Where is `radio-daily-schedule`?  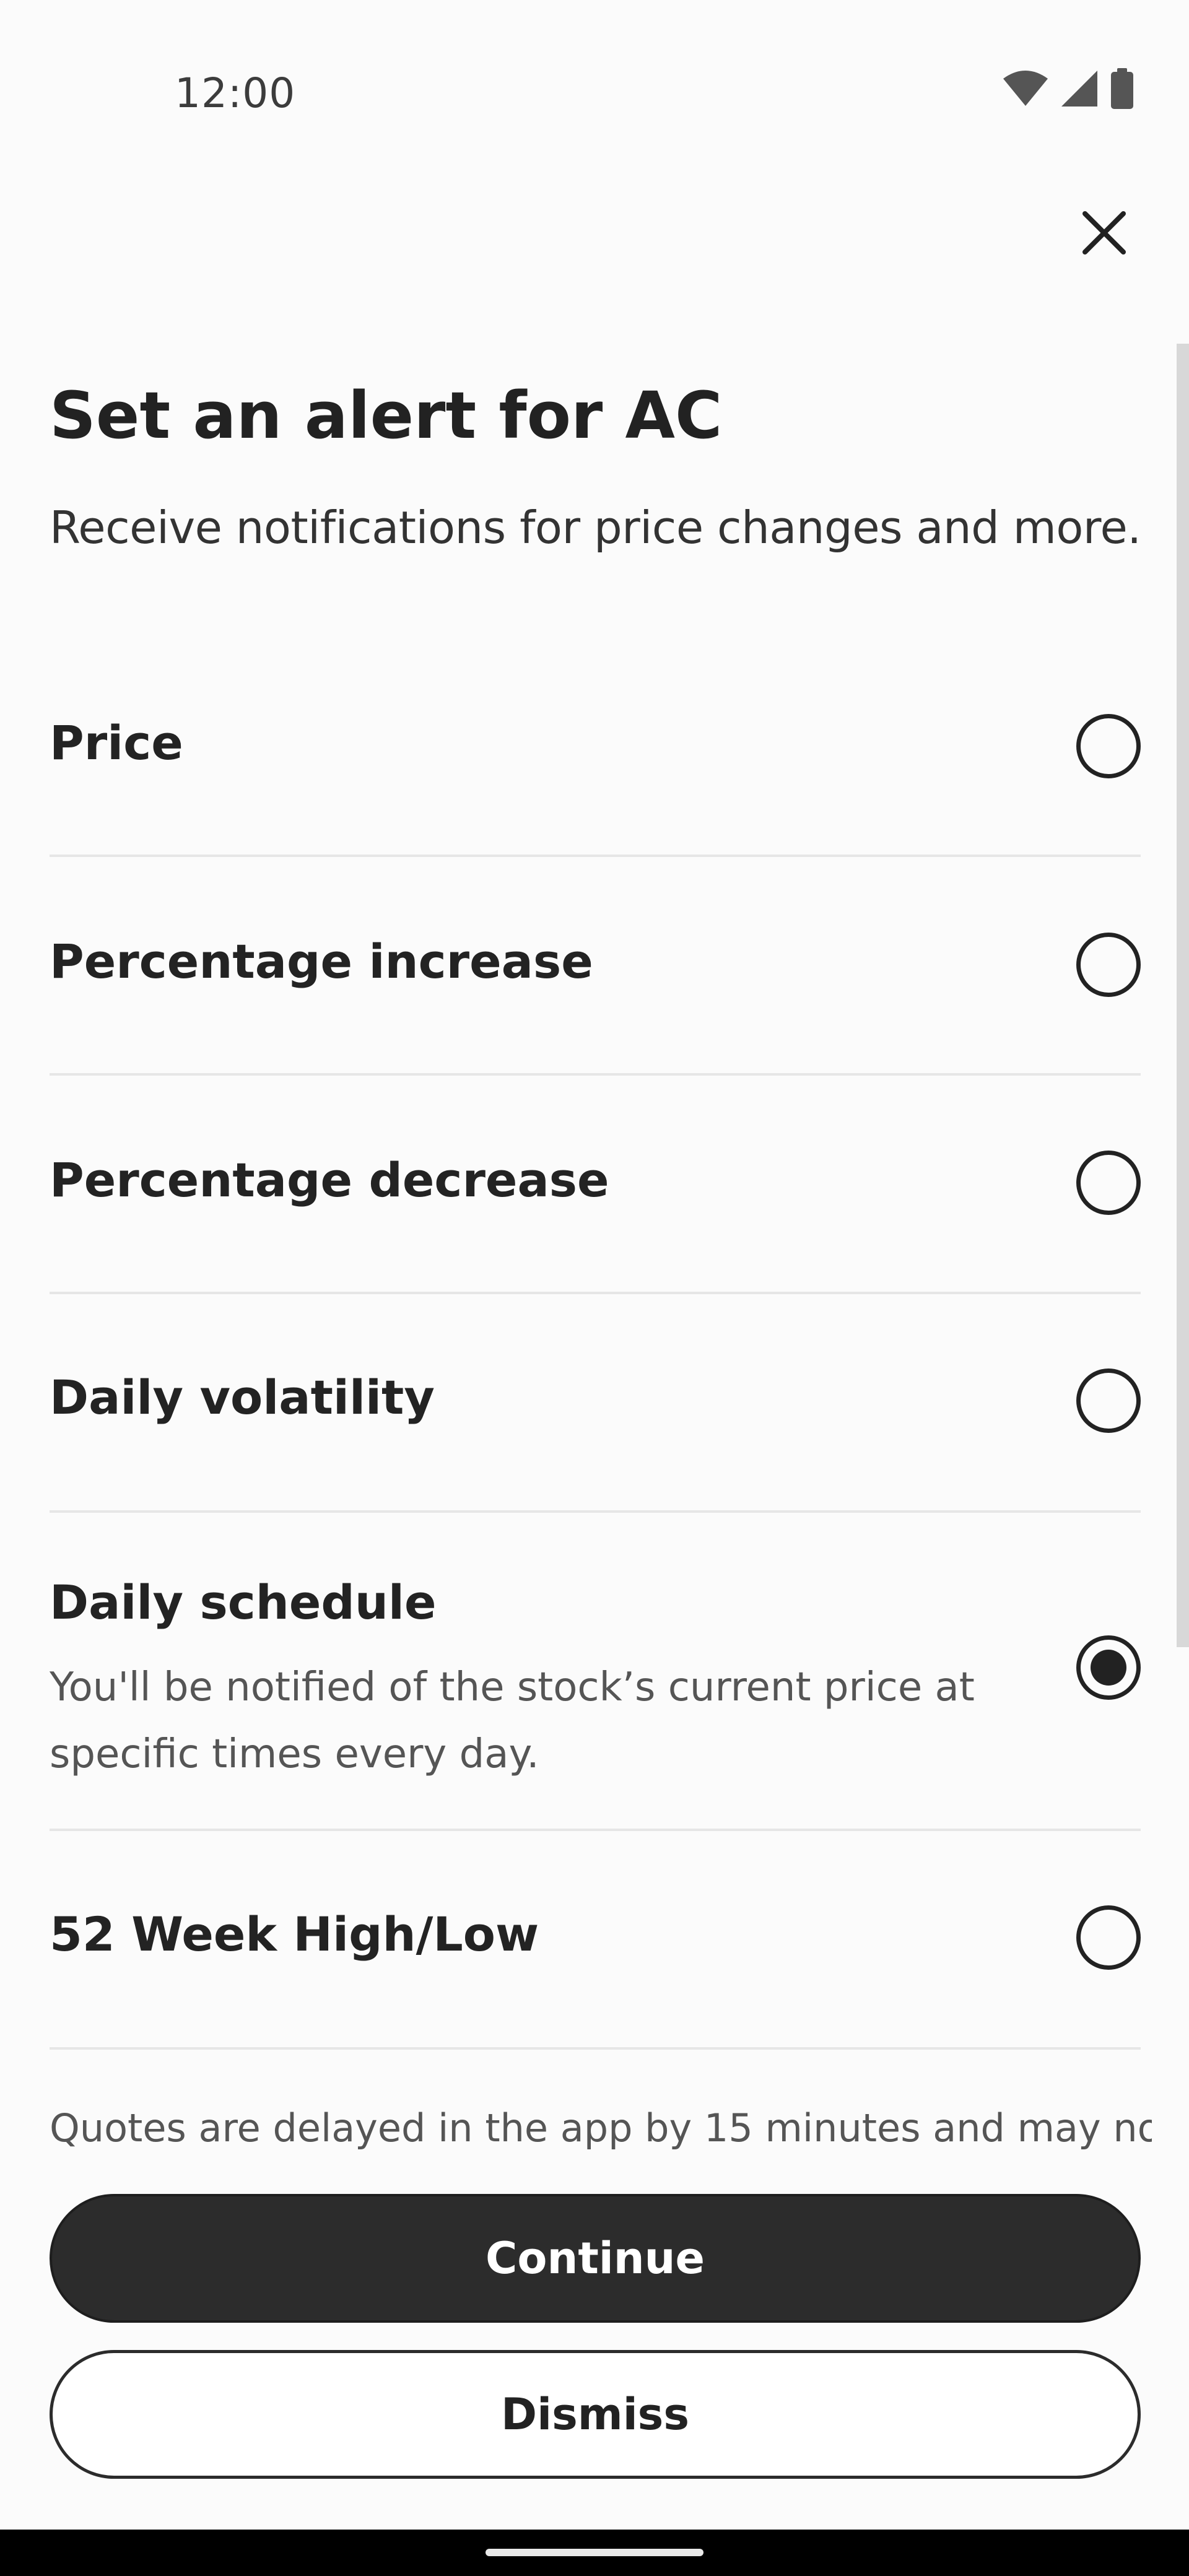
radio-daily-schedule is located at coordinates (1108, 1667).